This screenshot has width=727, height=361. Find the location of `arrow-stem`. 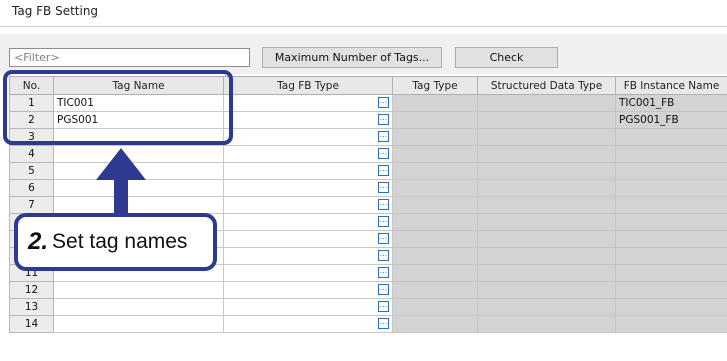

arrow-stem is located at coordinates (121, 197).